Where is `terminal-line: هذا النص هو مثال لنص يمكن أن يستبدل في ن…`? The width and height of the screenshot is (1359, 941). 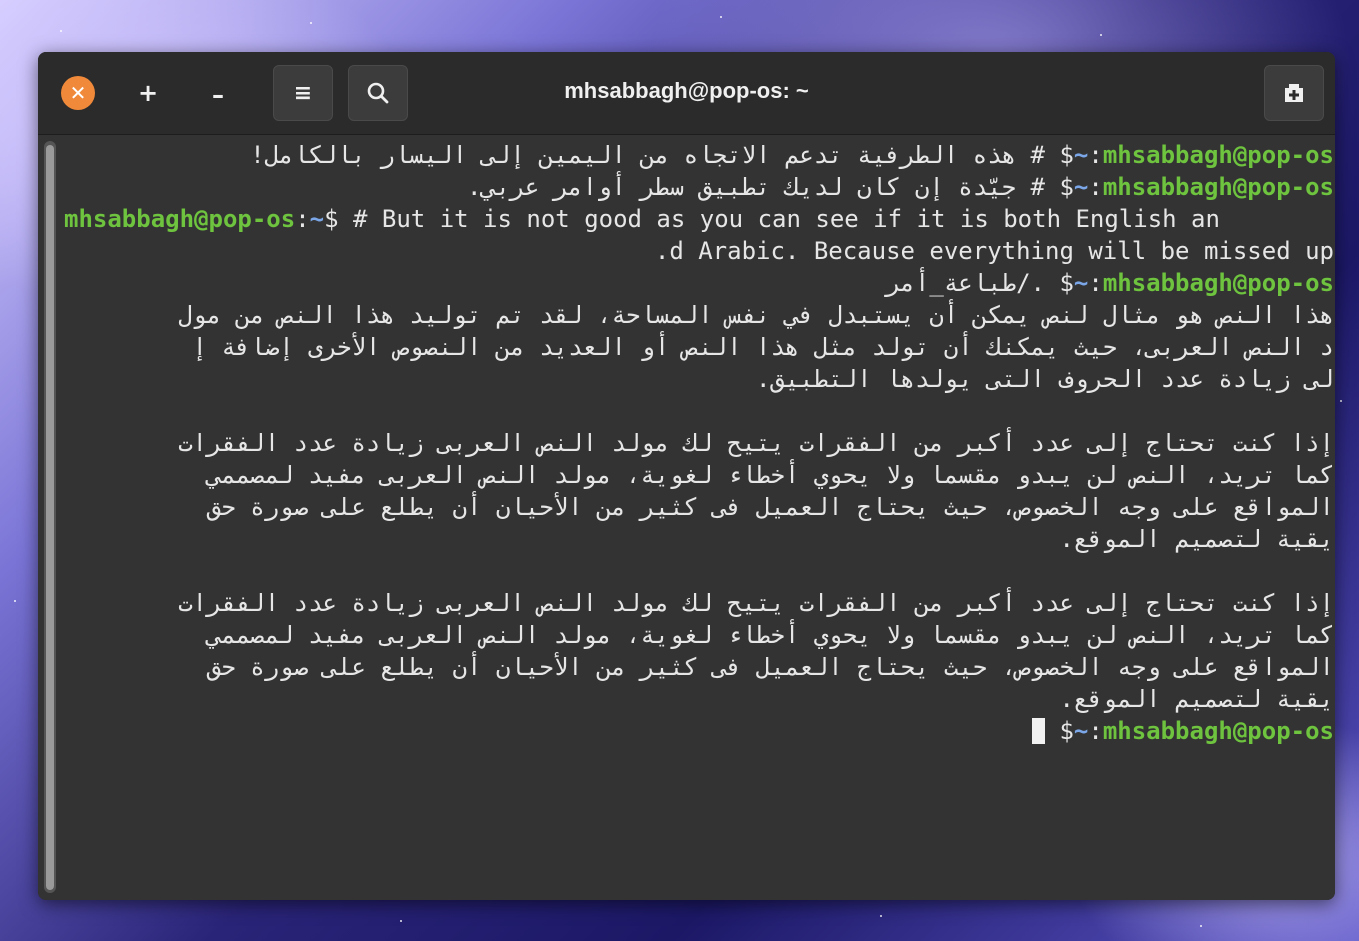 terminal-line: هذا النص هو مثال لنص يمكن أن يستبدل في ن… is located at coordinates (756, 315).